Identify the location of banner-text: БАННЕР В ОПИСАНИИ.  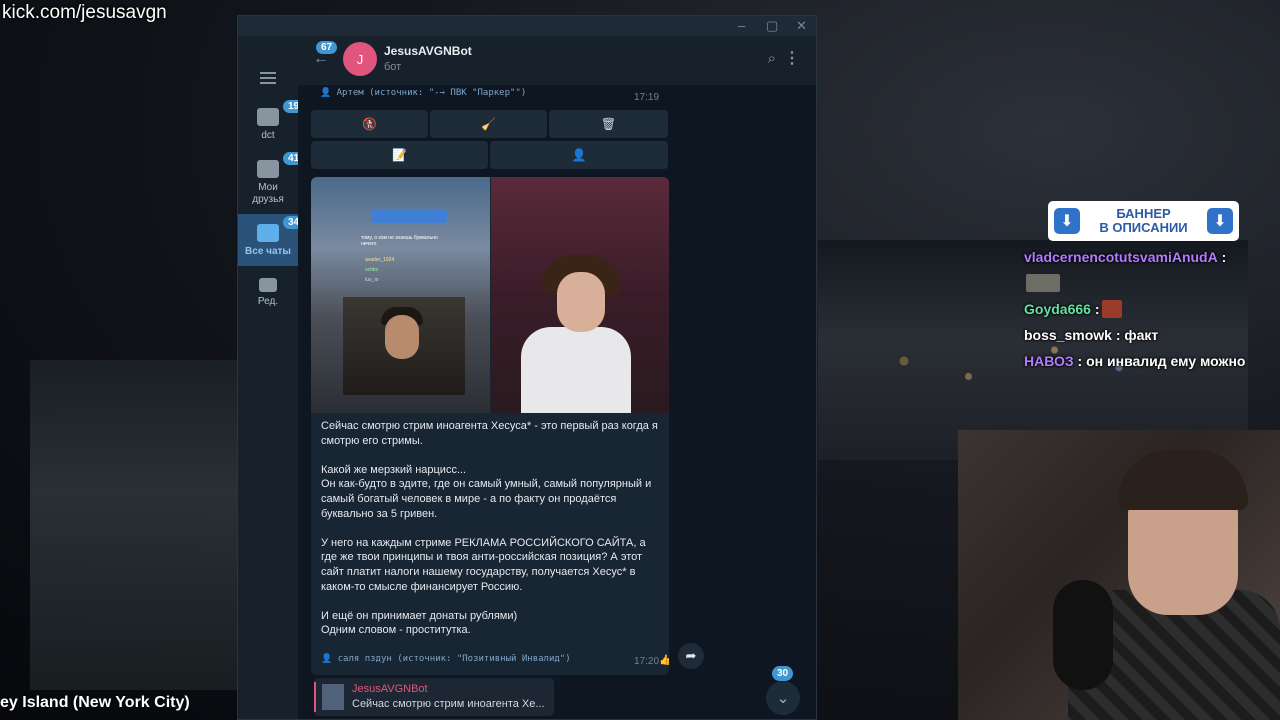
(1143, 221).